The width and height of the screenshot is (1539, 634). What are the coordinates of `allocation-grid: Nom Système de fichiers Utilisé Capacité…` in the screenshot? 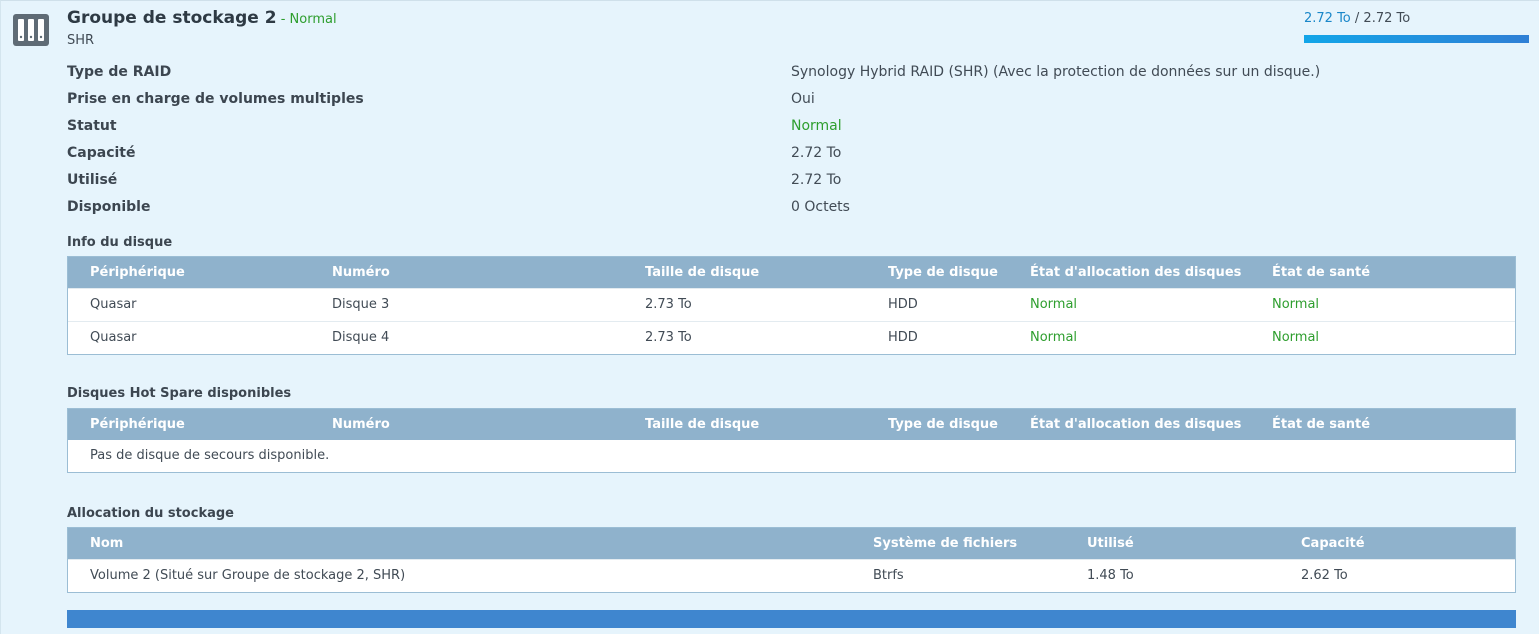 It's located at (791, 560).